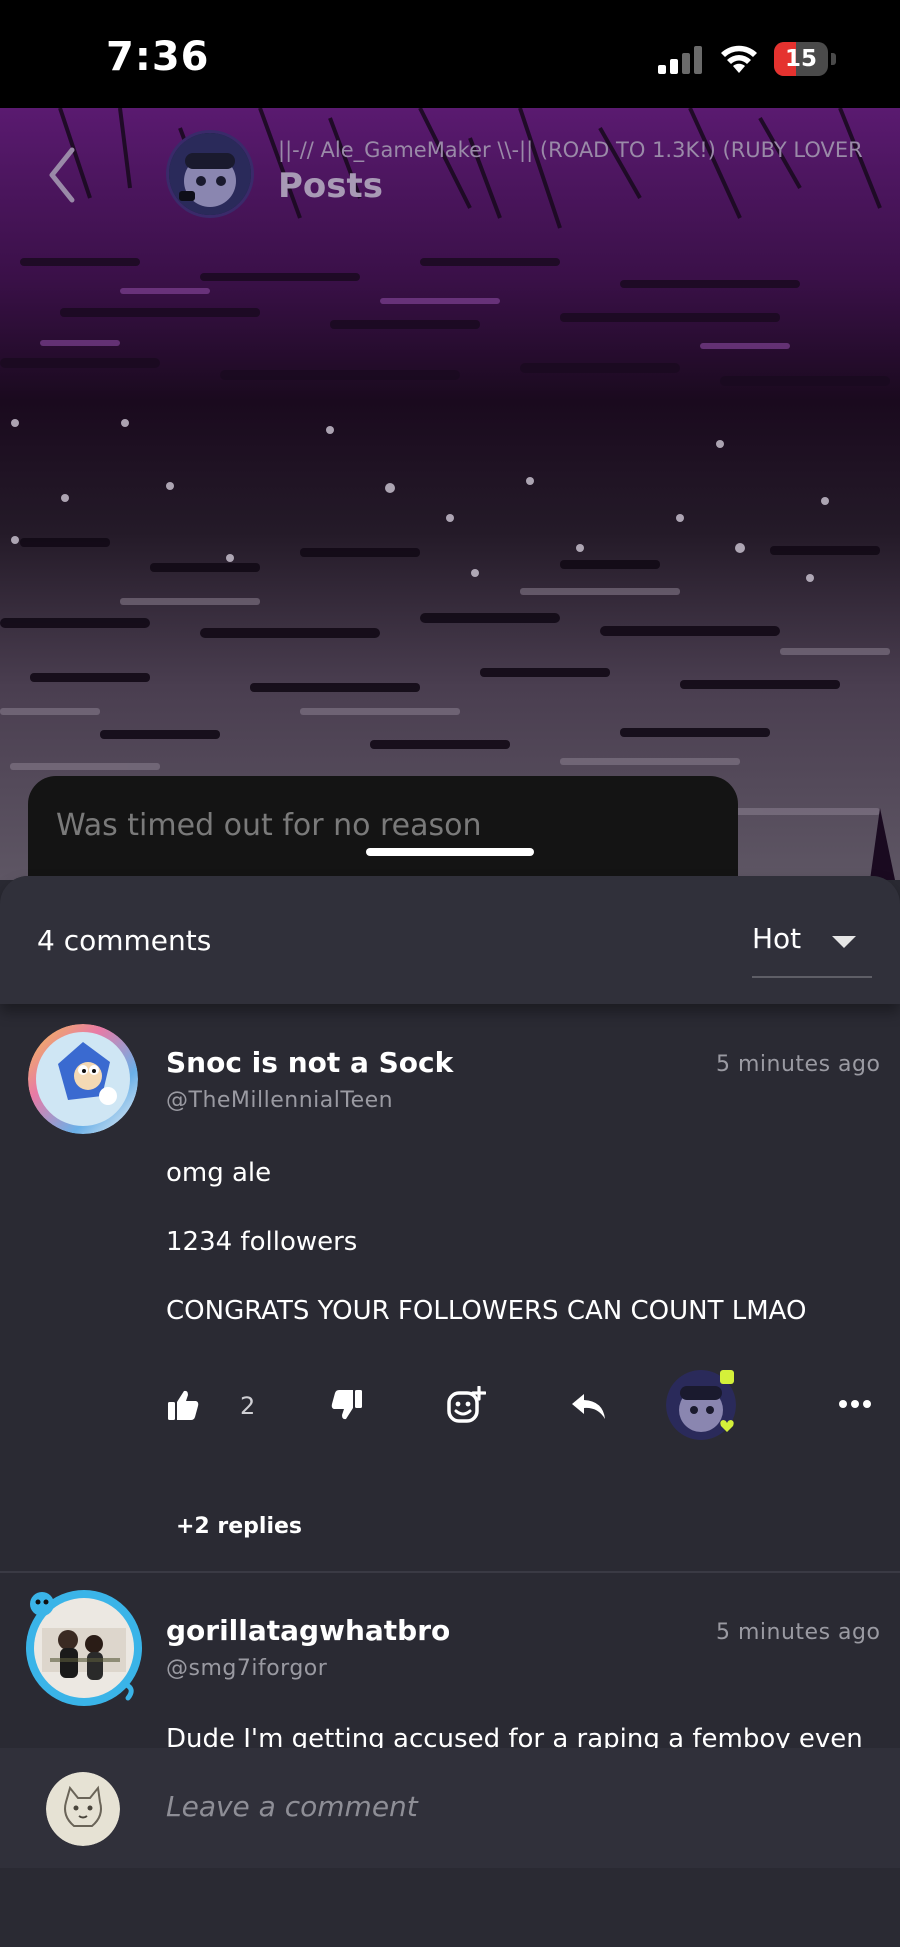 The height and width of the screenshot is (1947, 900). What do you see at coordinates (739, 59) in the screenshot?
I see `wifi-icon` at bounding box center [739, 59].